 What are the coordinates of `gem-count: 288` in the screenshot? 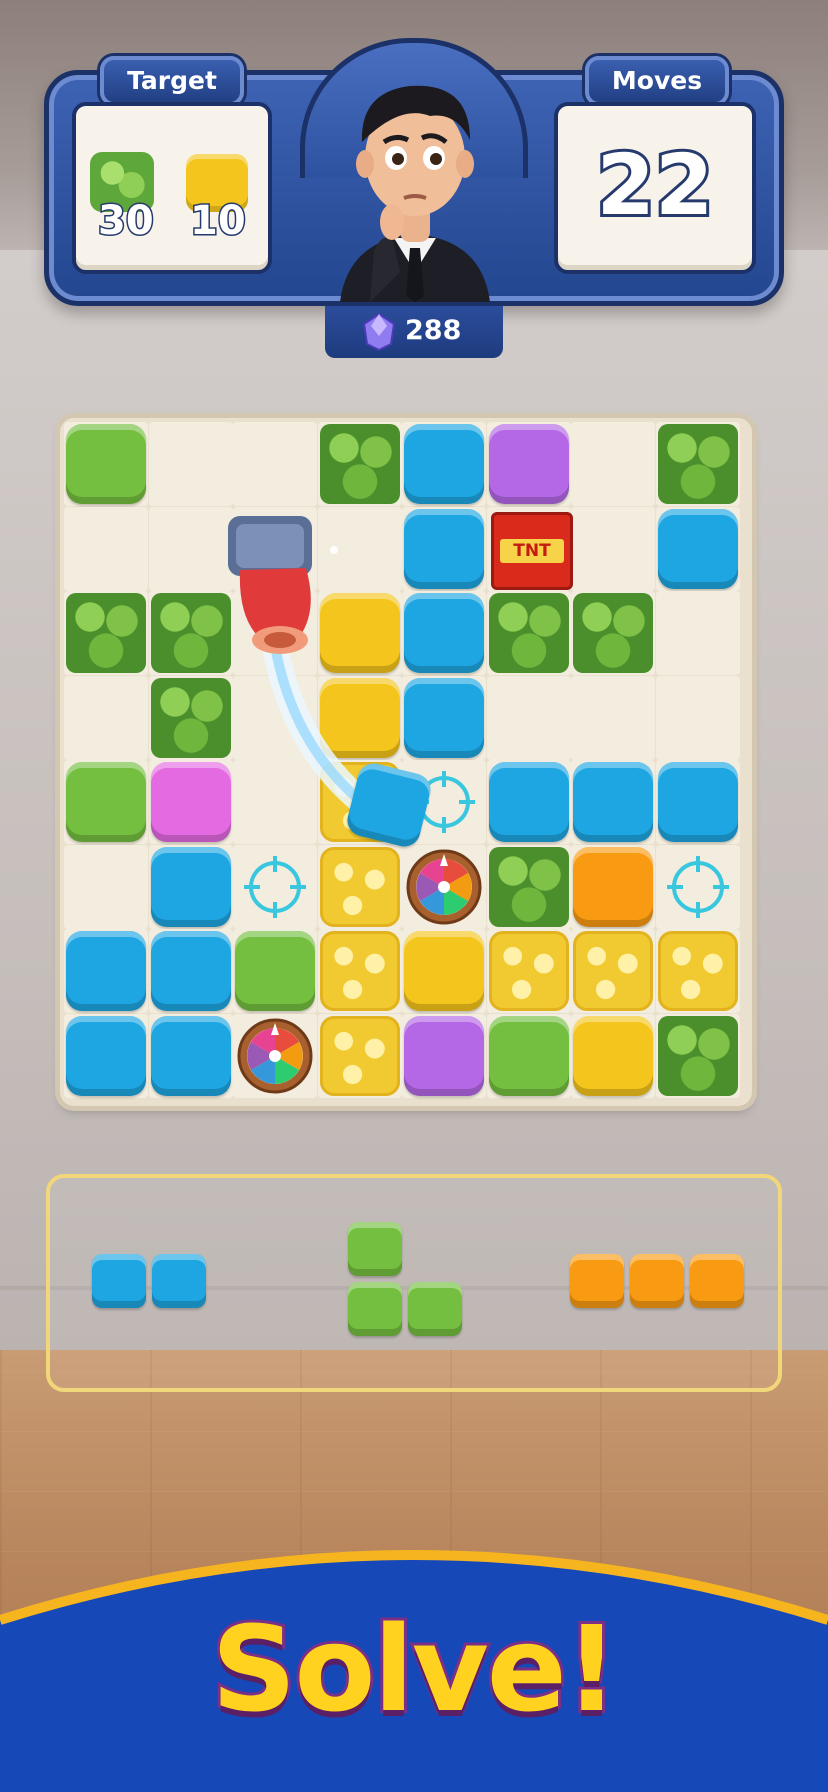 It's located at (433, 330).